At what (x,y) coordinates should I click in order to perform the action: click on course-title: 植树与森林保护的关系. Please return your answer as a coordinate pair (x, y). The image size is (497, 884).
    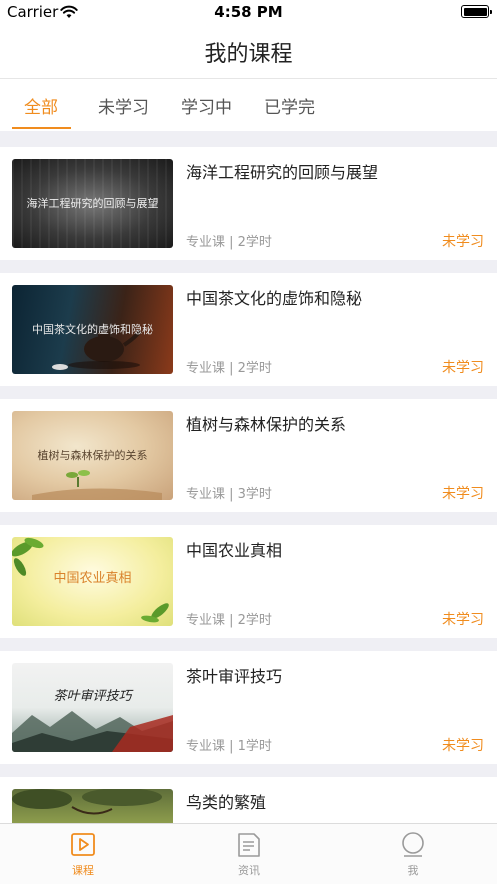
    Looking at the image, I should click on (266, 424).